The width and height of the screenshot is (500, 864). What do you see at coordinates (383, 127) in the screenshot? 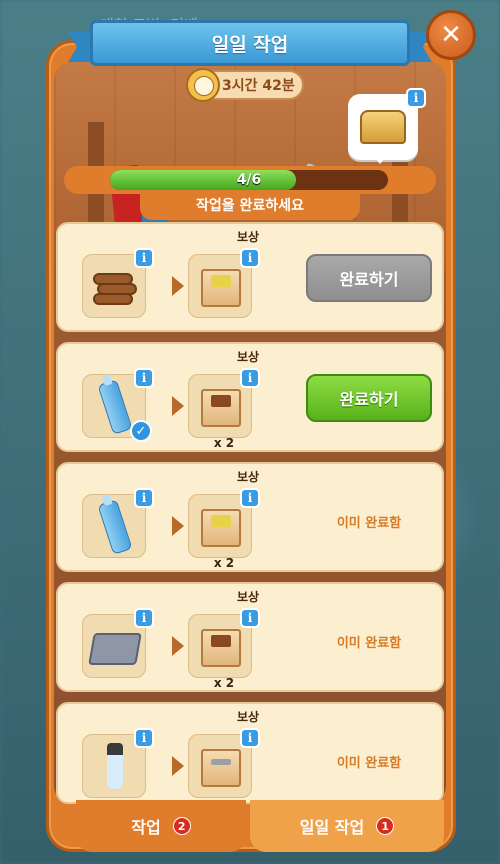
I see `treasure-chest-icon` at bounding box center [383, 127].